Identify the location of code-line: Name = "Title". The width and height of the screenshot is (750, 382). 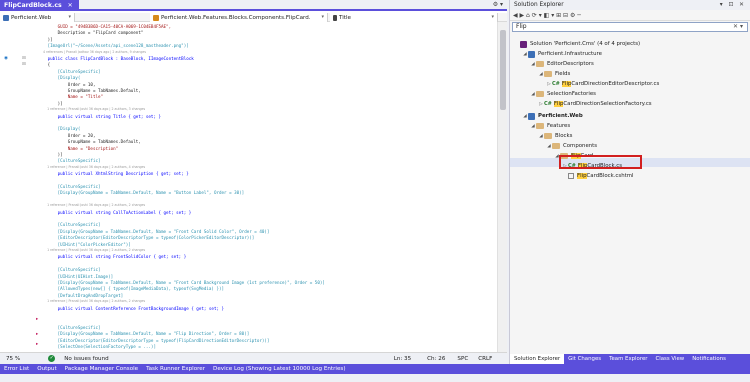
(72, 97).